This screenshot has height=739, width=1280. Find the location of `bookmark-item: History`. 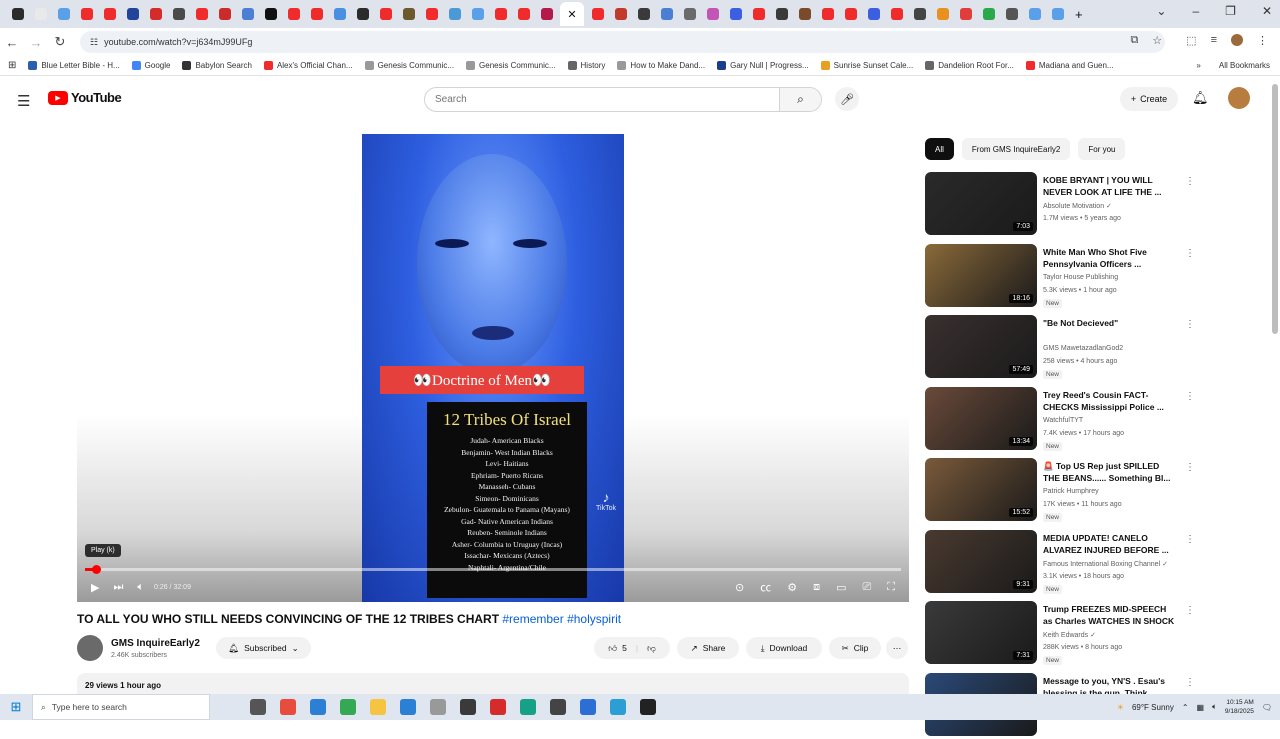

bookmark-item: History is located at coordinates (586, 65).